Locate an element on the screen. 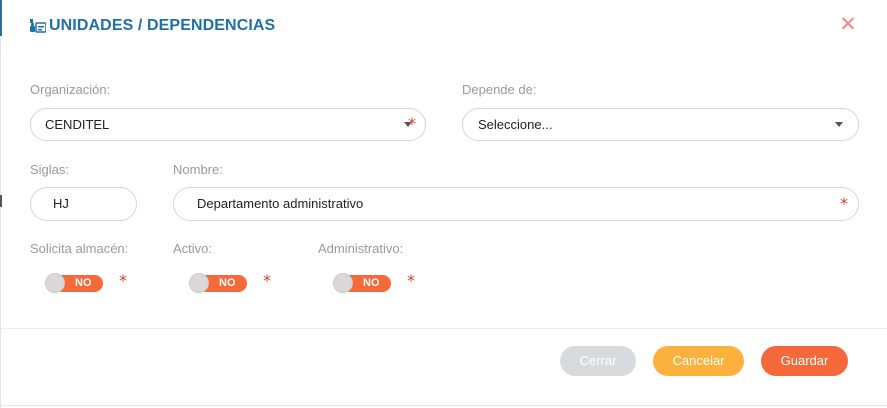 Image resolution: width=887 pixels, height=408 pixels. siglas-label: Siglas: is located at coordinates (50, 169).